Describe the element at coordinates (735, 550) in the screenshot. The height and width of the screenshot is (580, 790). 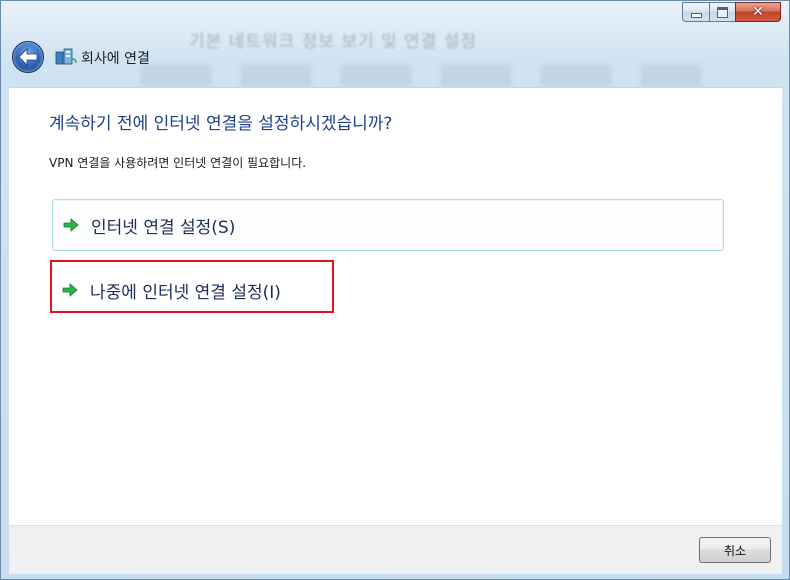
I see `cancel-button: 취소` at that location.